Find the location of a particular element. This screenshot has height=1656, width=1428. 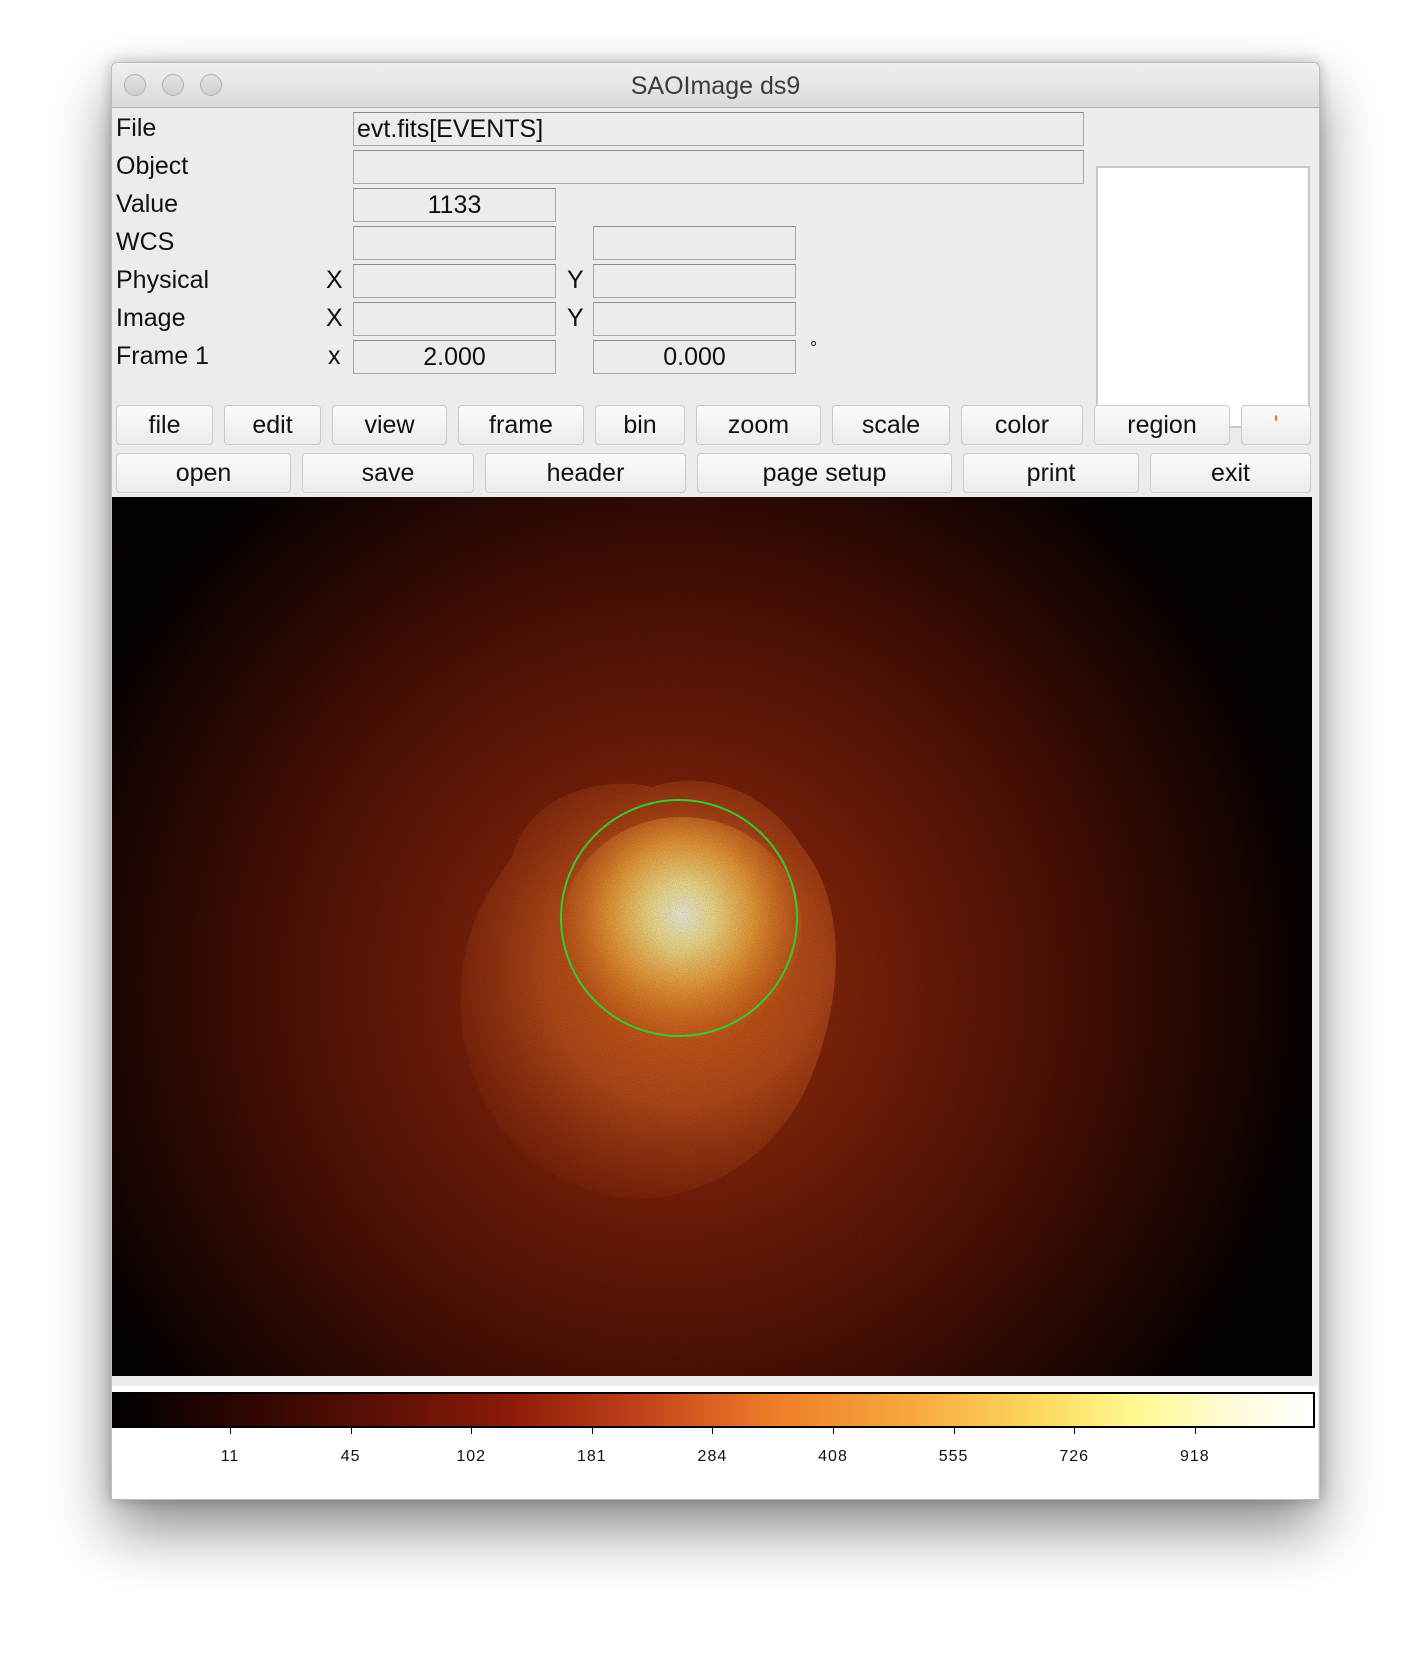

physical-label: Physical is located at coordinates (163, 280).